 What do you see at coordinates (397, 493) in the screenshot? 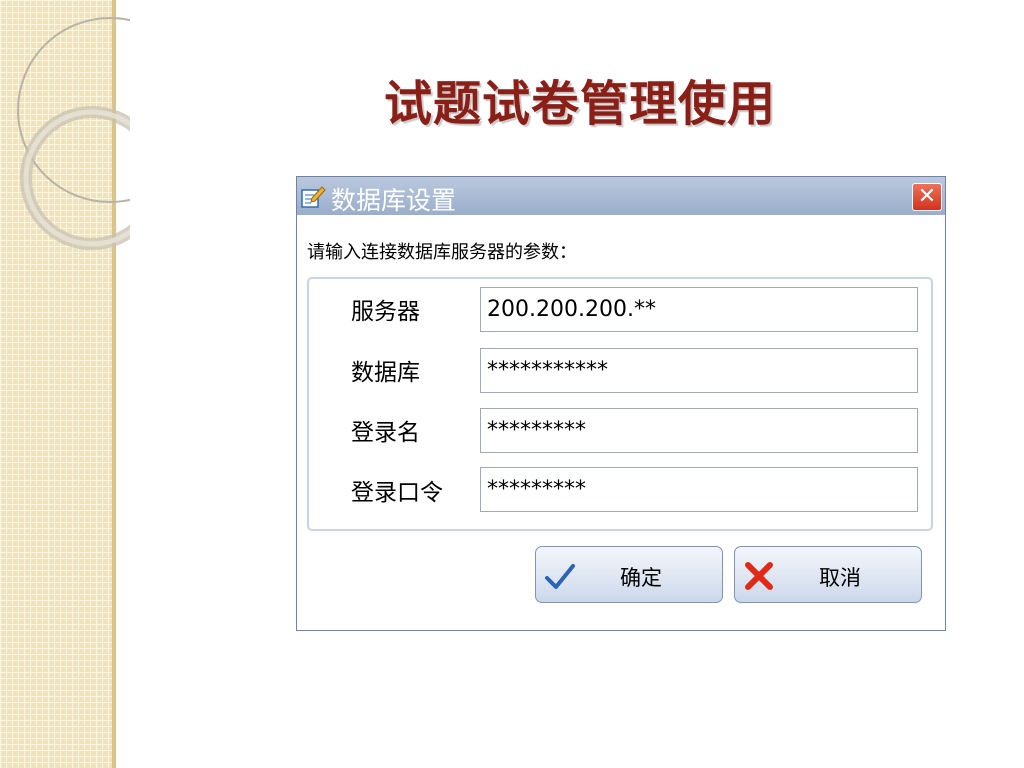
I see `login-password-label: 登录口令` at bounding box center [397, 493].